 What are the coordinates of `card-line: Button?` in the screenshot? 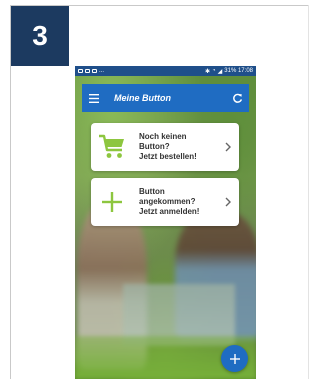 It's located at (154, 146).